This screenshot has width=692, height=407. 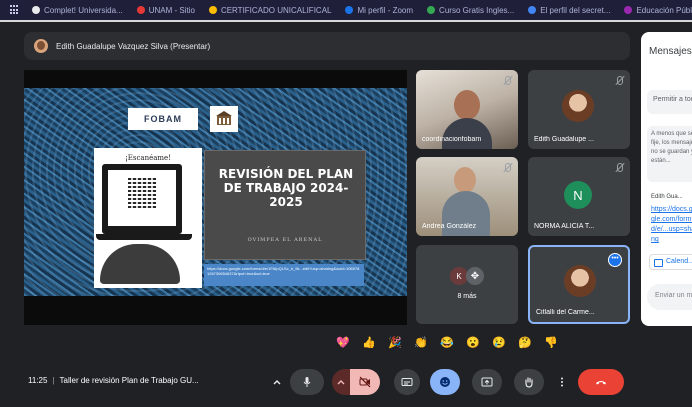 I want to click on more-participants-tile: K ✥ 8 más, so click(x=467, y=284).